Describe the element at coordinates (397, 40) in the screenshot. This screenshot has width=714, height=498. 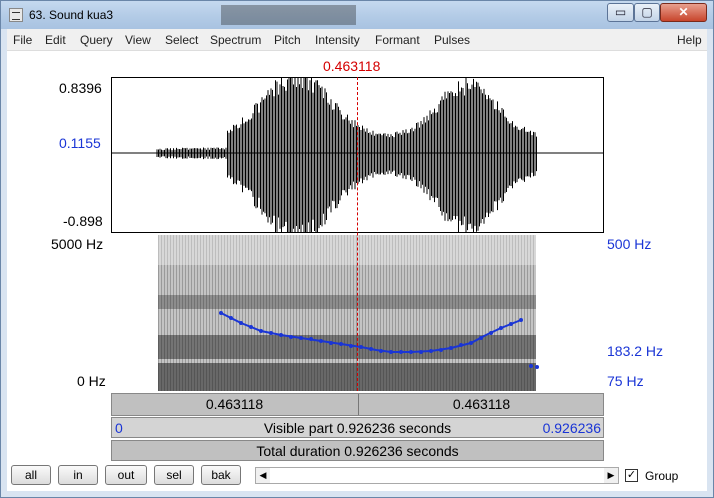
I see `menu-formant: Formant` at that location.